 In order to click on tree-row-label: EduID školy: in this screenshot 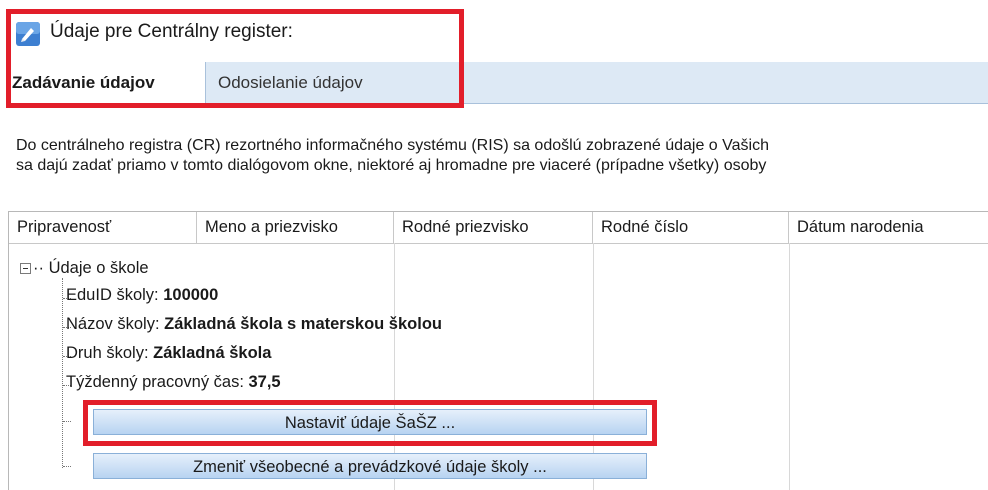, I will do `click(115, 295)`.